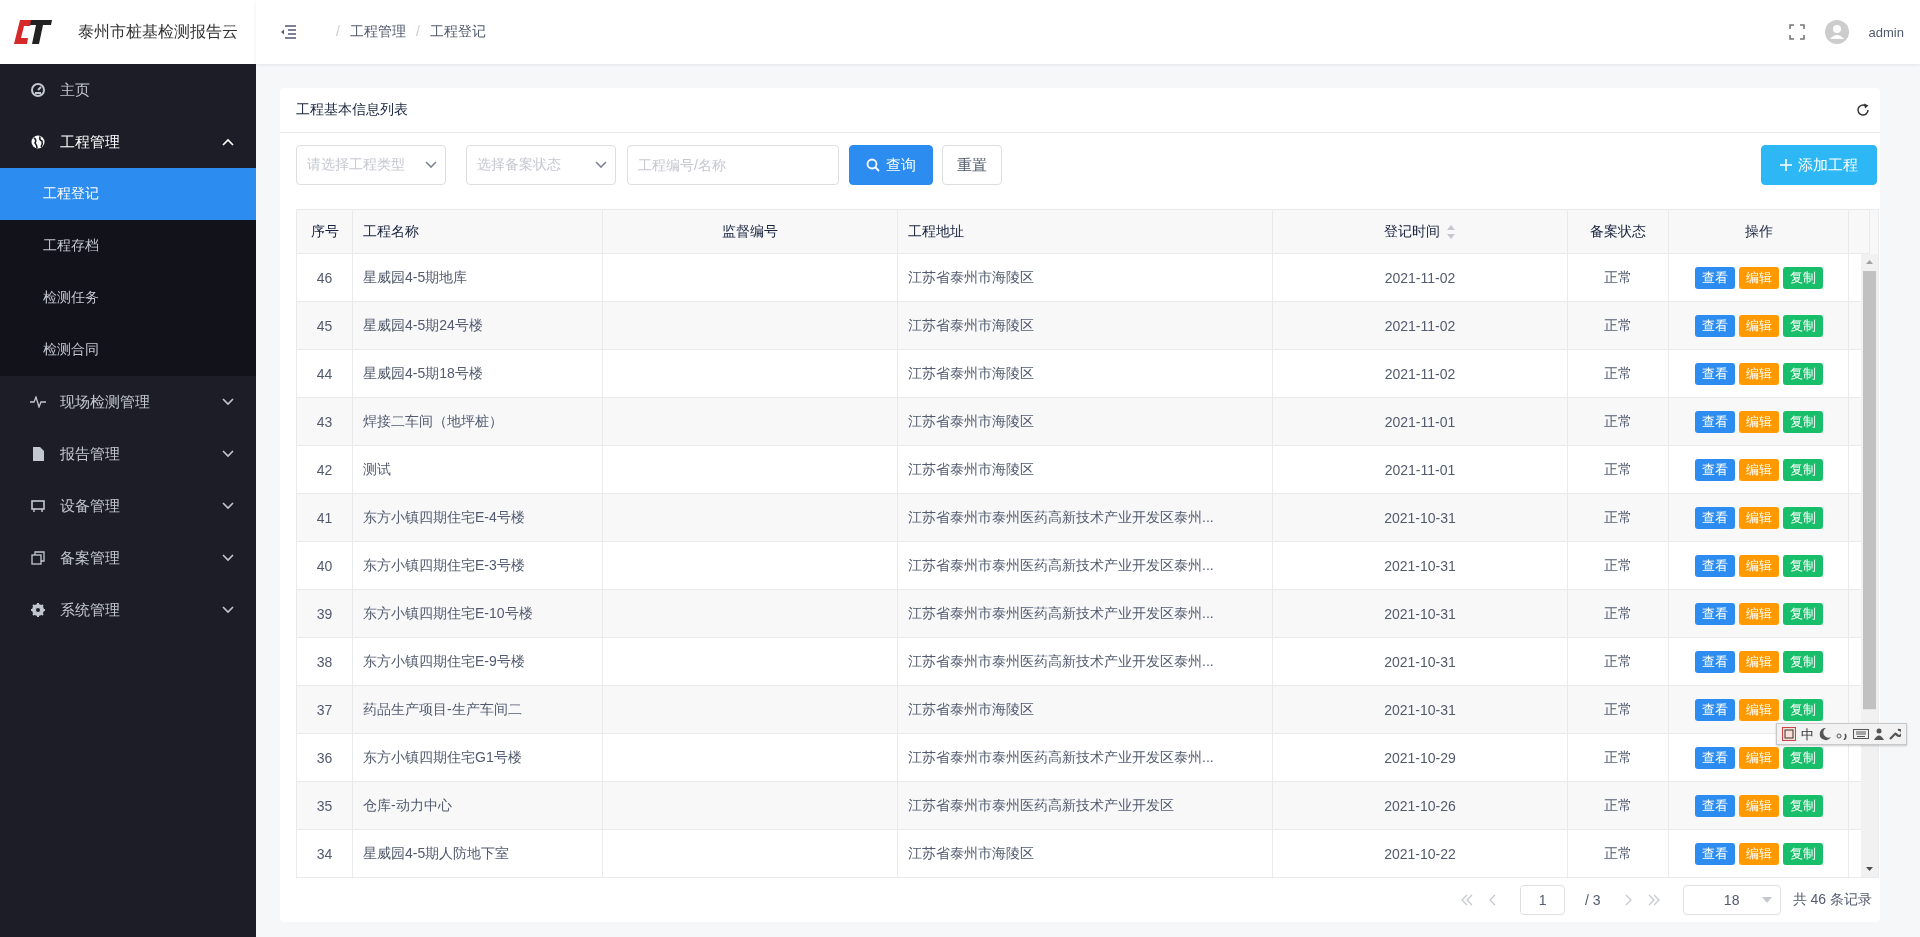 This screenshot has width=1920, height=937. Describe the element at coordinates (128, 194) in the screenshot. I see `submenu-item: 工程登记` at that location.